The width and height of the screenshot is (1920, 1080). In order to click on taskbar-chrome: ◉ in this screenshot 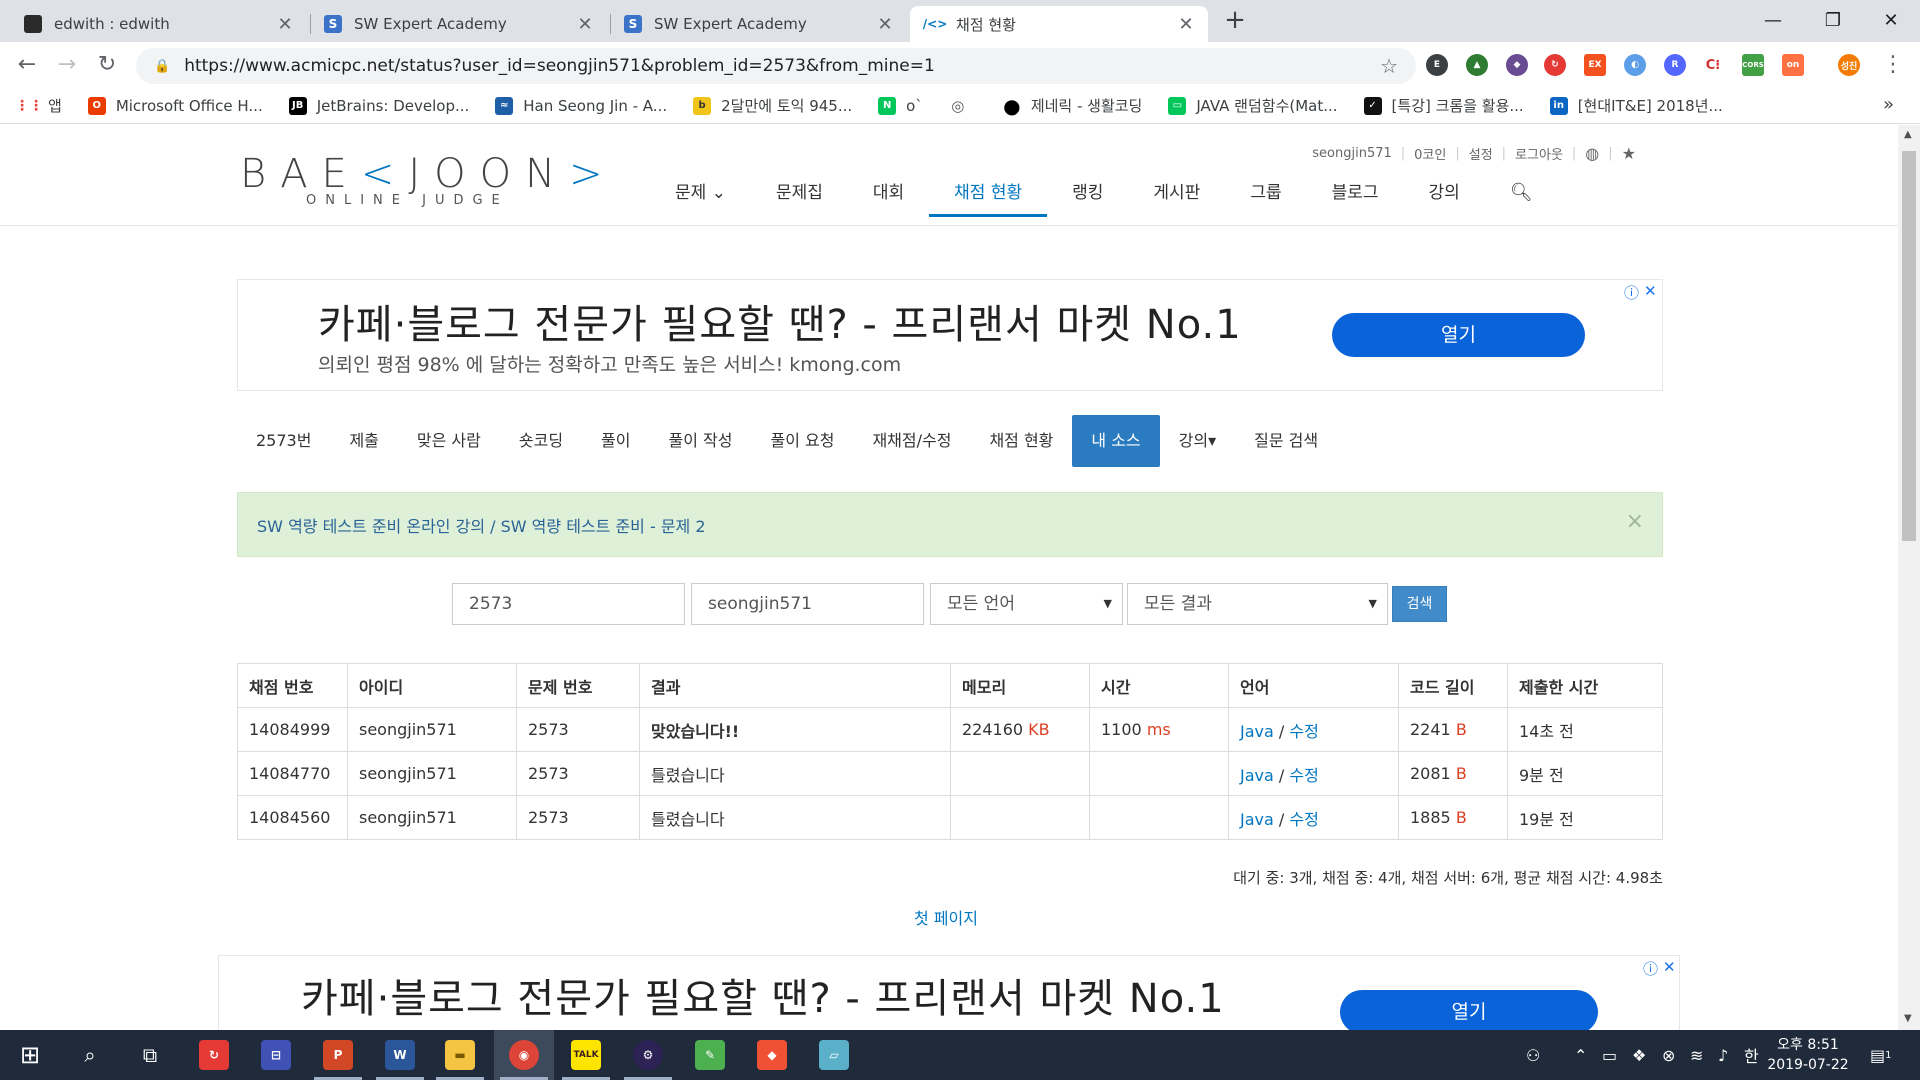, I will do `click(524, 1055)`.